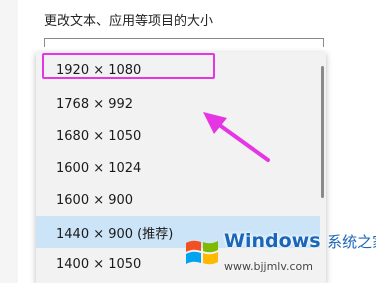 Image resolution: width=376 pixels, height=283 pixels. What do you see at coordinates (202, 252) in the screenshot?
I see `windows-logo-icon` at bounding box center [202, 252].